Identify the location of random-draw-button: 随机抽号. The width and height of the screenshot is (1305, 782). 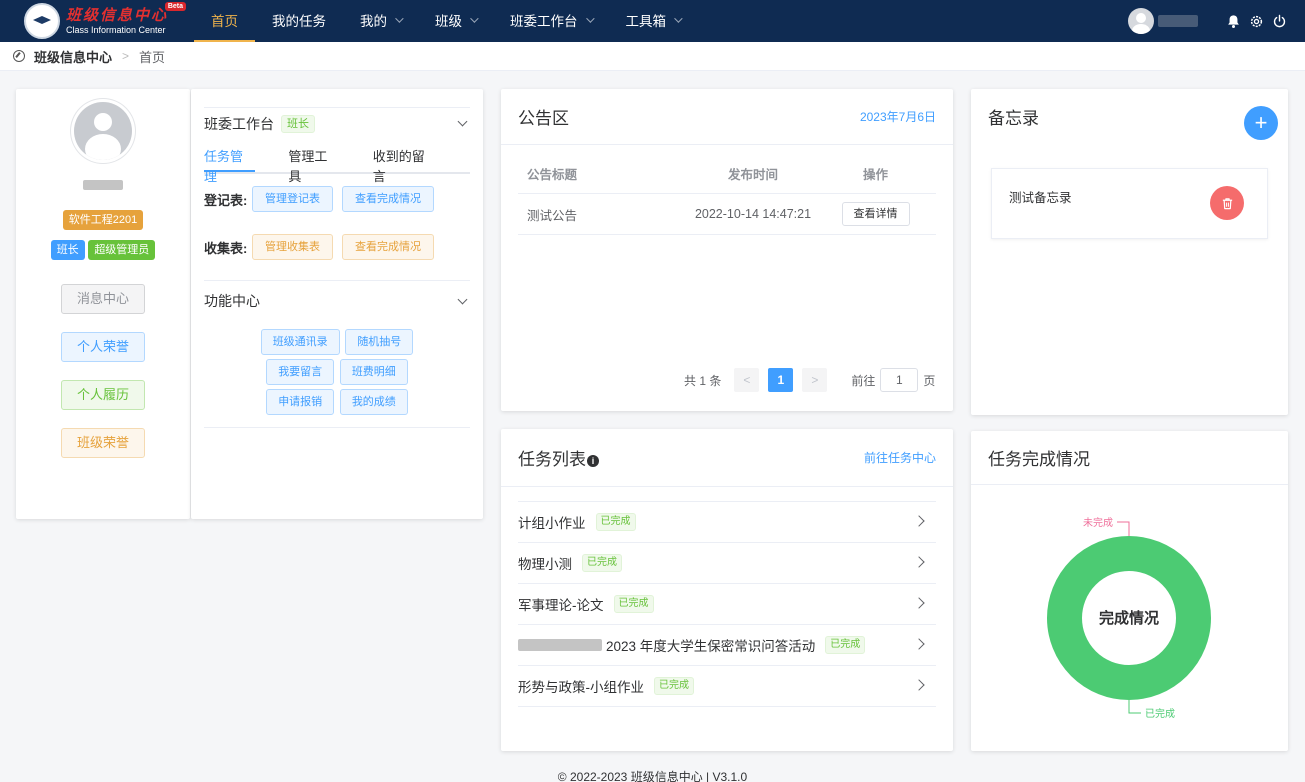
(379, 342).